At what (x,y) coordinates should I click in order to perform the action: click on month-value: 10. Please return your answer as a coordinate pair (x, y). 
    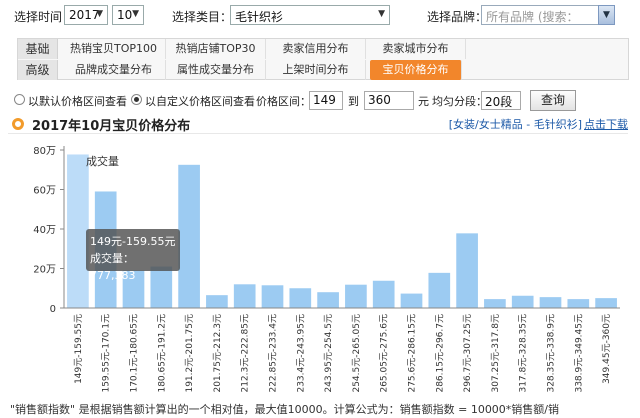
    Looking at the image, I should click on (125, 15).